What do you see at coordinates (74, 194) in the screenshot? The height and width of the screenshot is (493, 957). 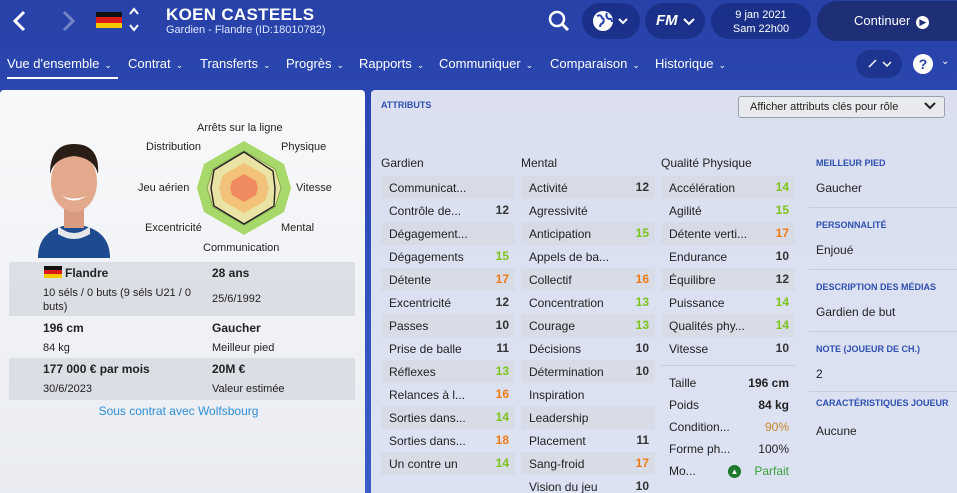 I see `player-photo` at bounding box center [74, 194].